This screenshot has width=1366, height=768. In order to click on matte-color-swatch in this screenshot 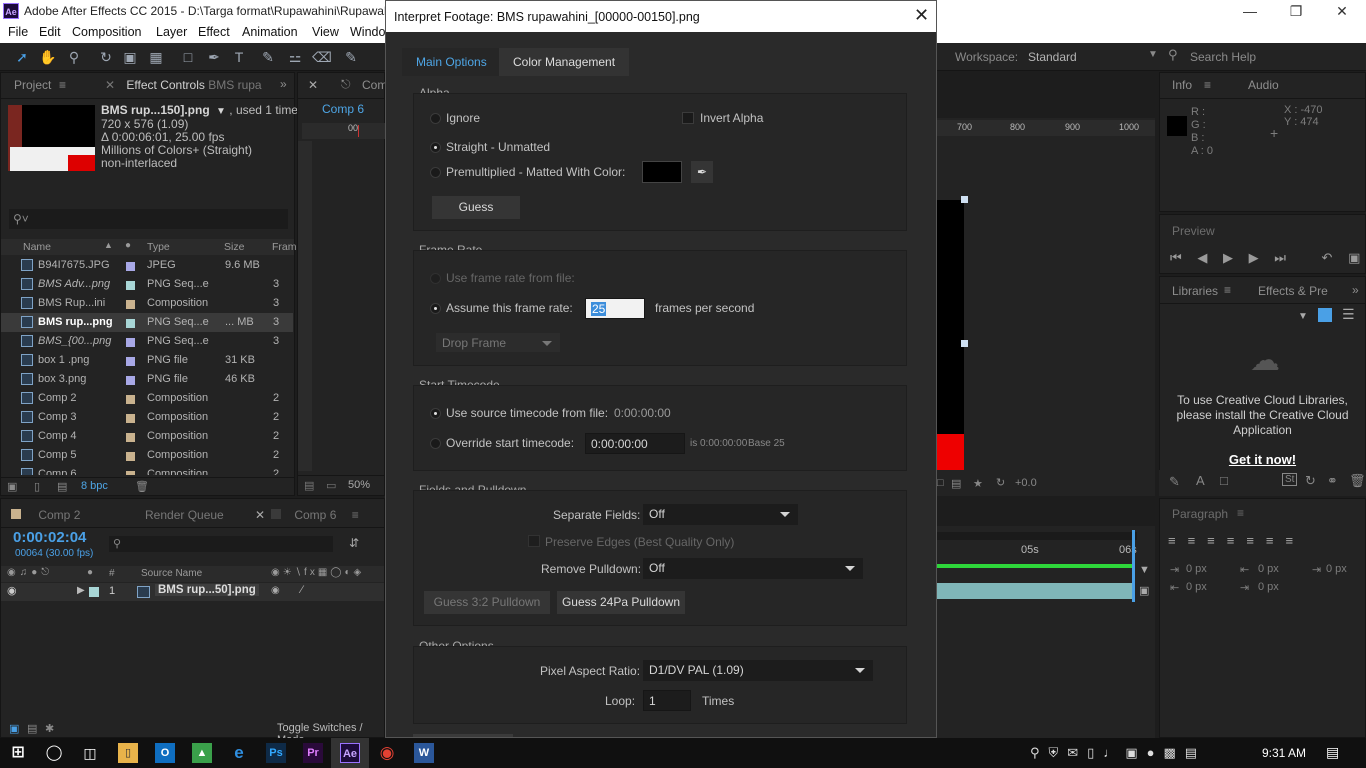, I will do `click(662, 172)`.